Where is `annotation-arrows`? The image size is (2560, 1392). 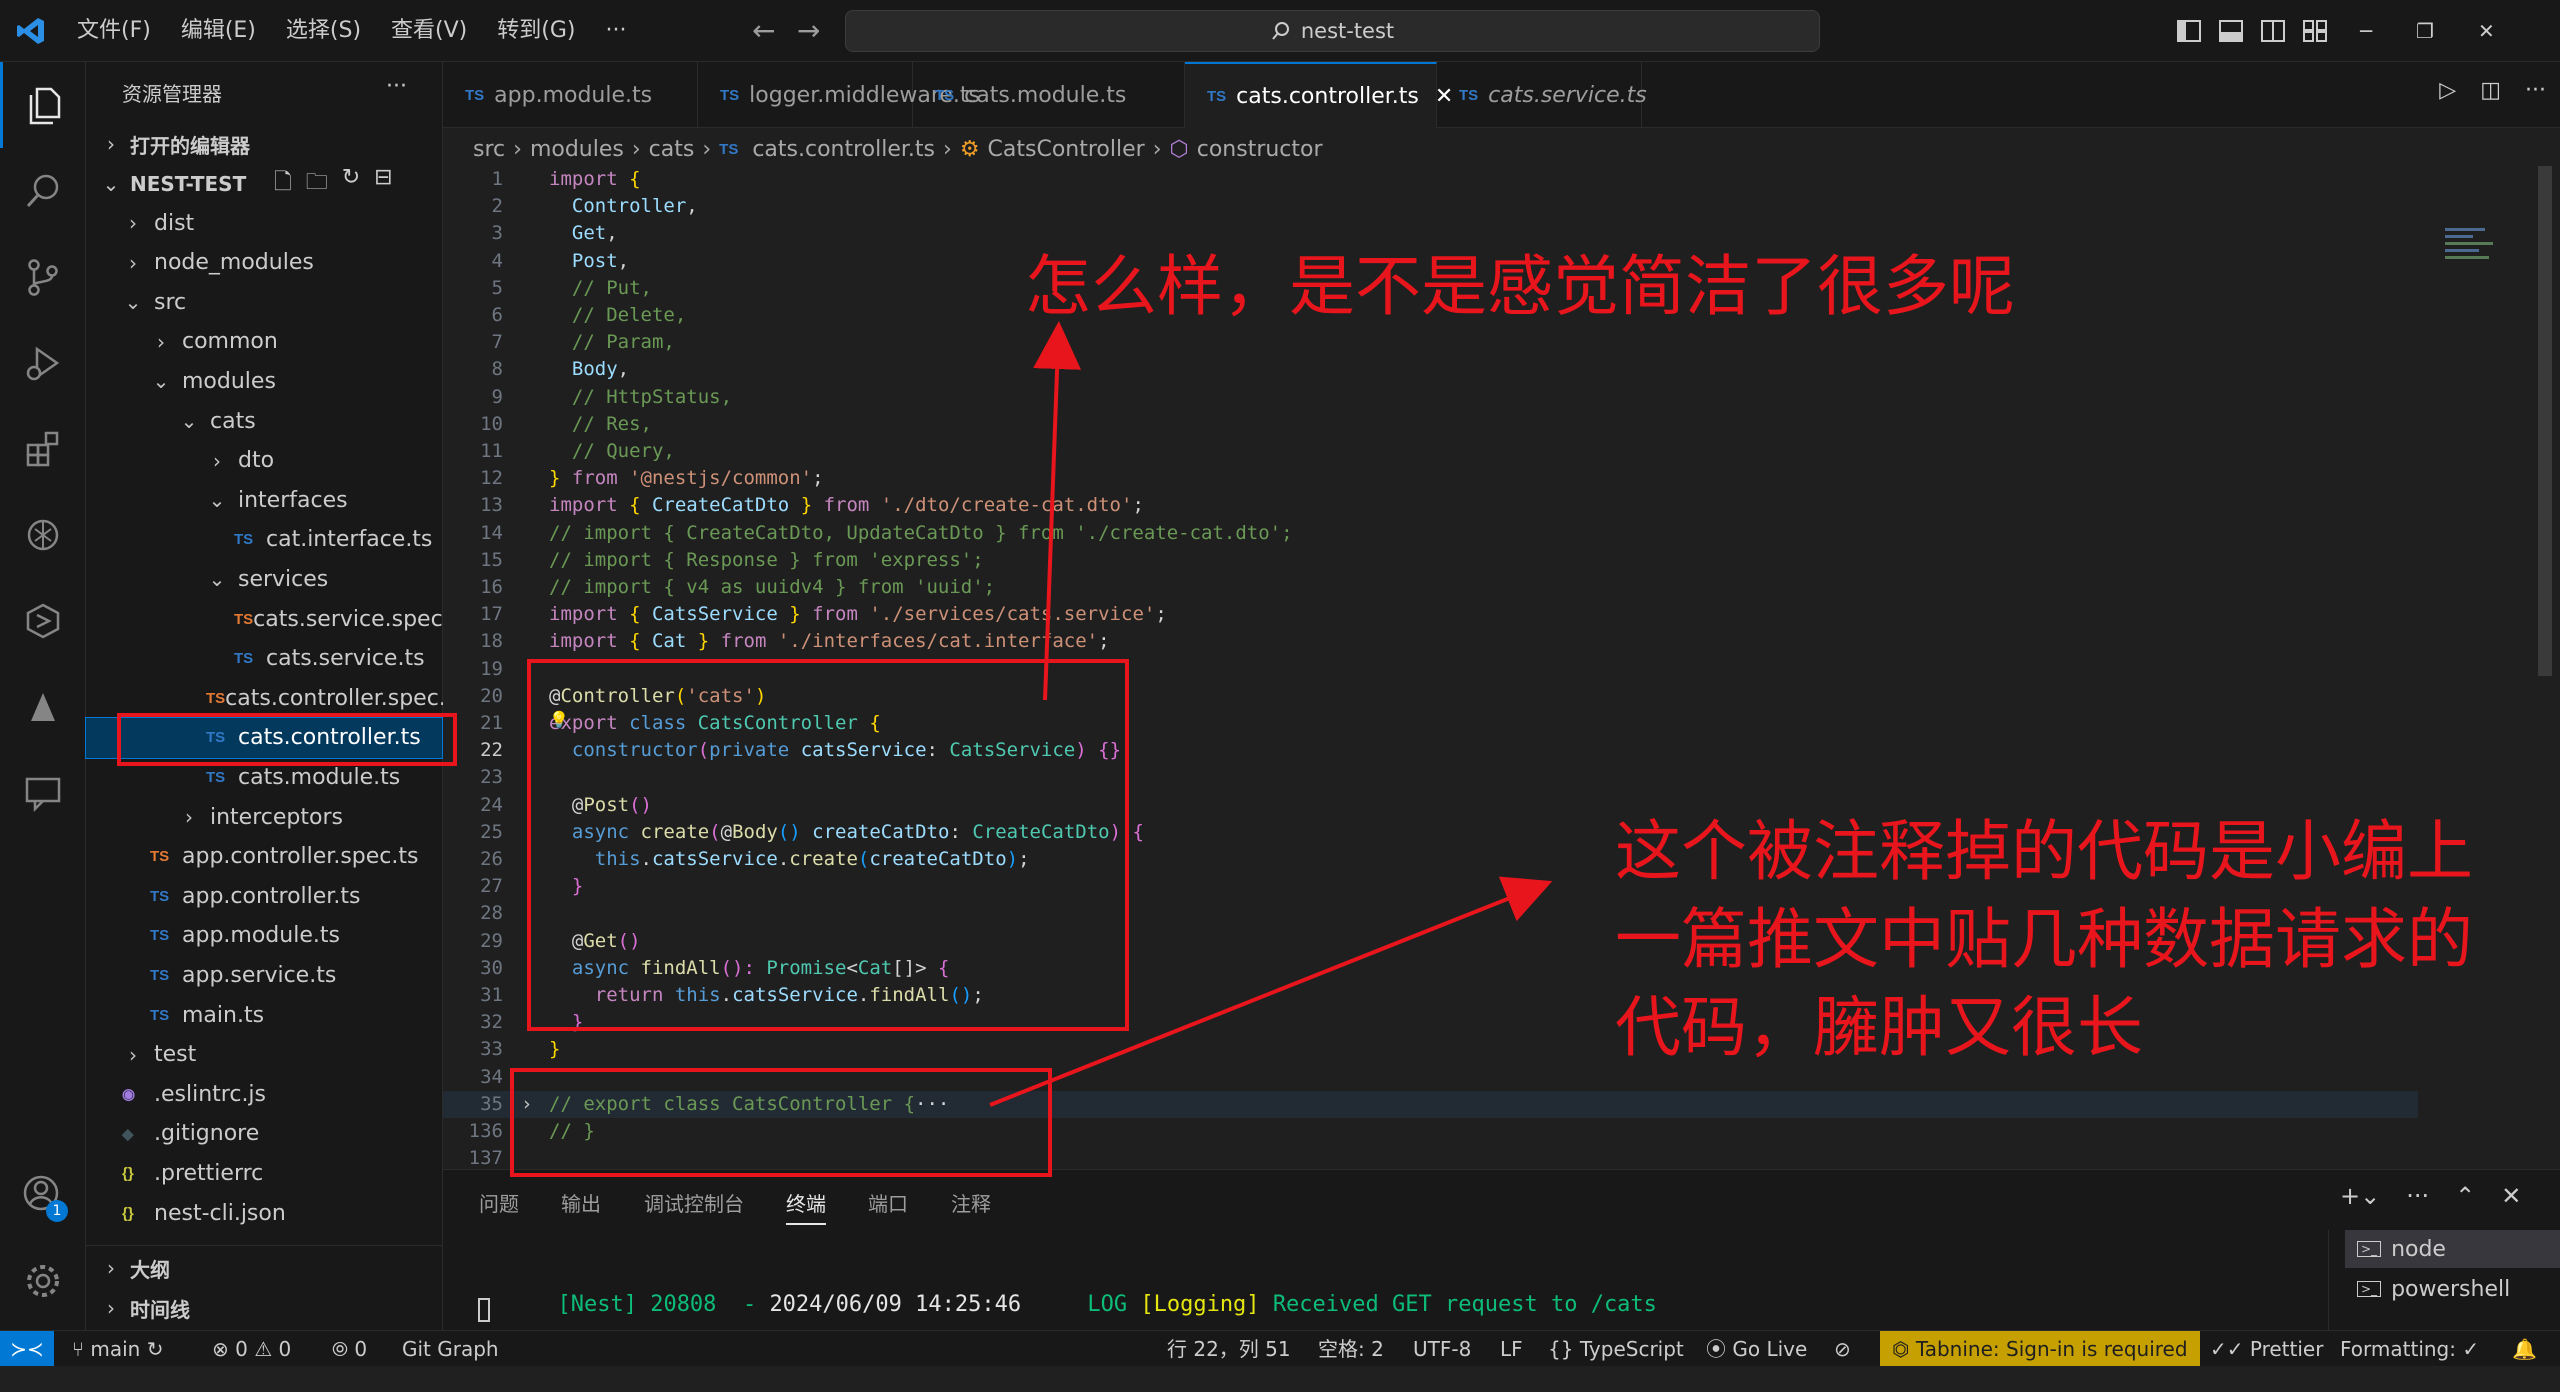 annotation-arrows is located at coordinates (1271, 714).